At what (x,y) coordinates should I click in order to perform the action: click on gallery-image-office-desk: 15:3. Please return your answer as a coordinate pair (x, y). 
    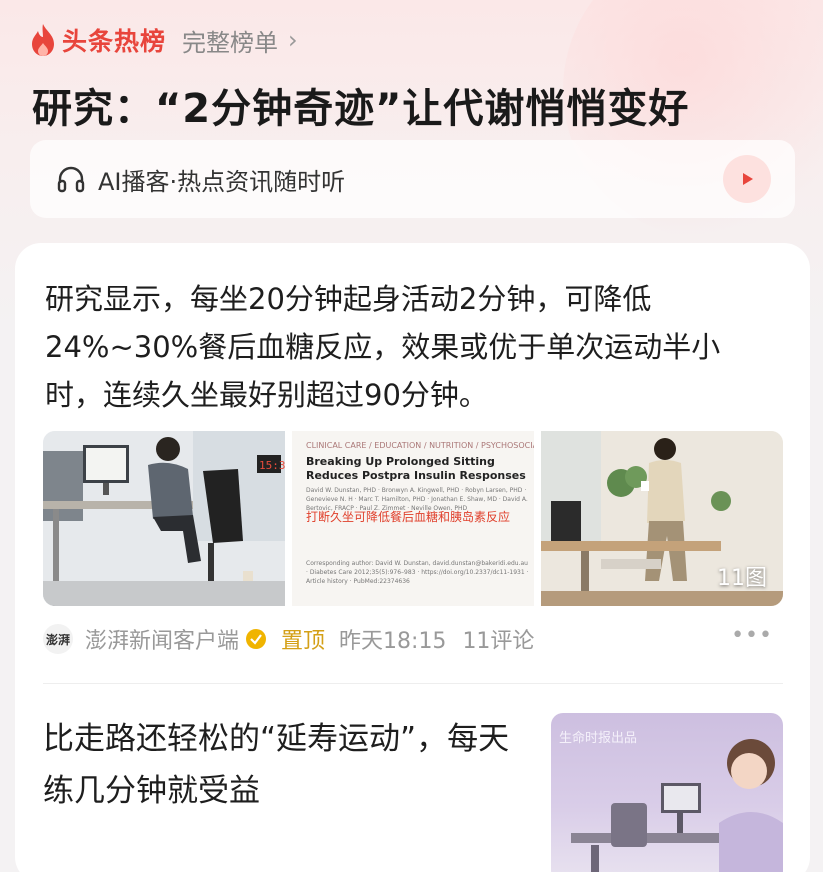
    Looking at the image, I should click on (164, 518).